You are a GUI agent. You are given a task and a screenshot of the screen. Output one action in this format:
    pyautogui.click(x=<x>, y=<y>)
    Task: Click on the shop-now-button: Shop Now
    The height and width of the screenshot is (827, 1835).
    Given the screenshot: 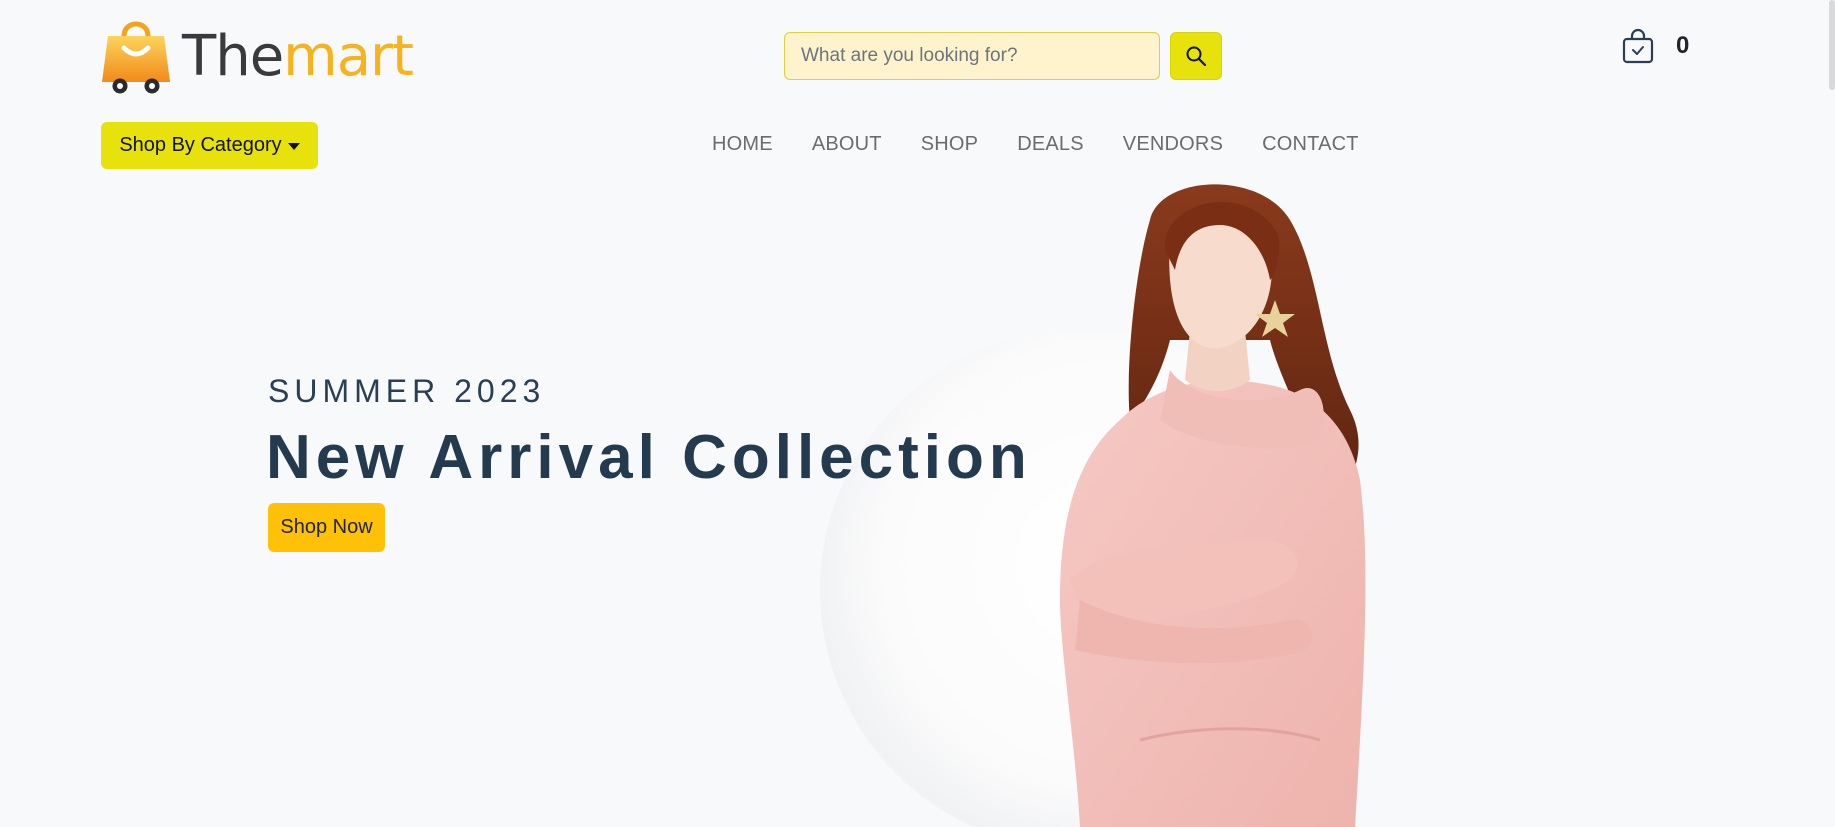 What is the action you would take?
    pyautogui.click(x=326, y=527)
    